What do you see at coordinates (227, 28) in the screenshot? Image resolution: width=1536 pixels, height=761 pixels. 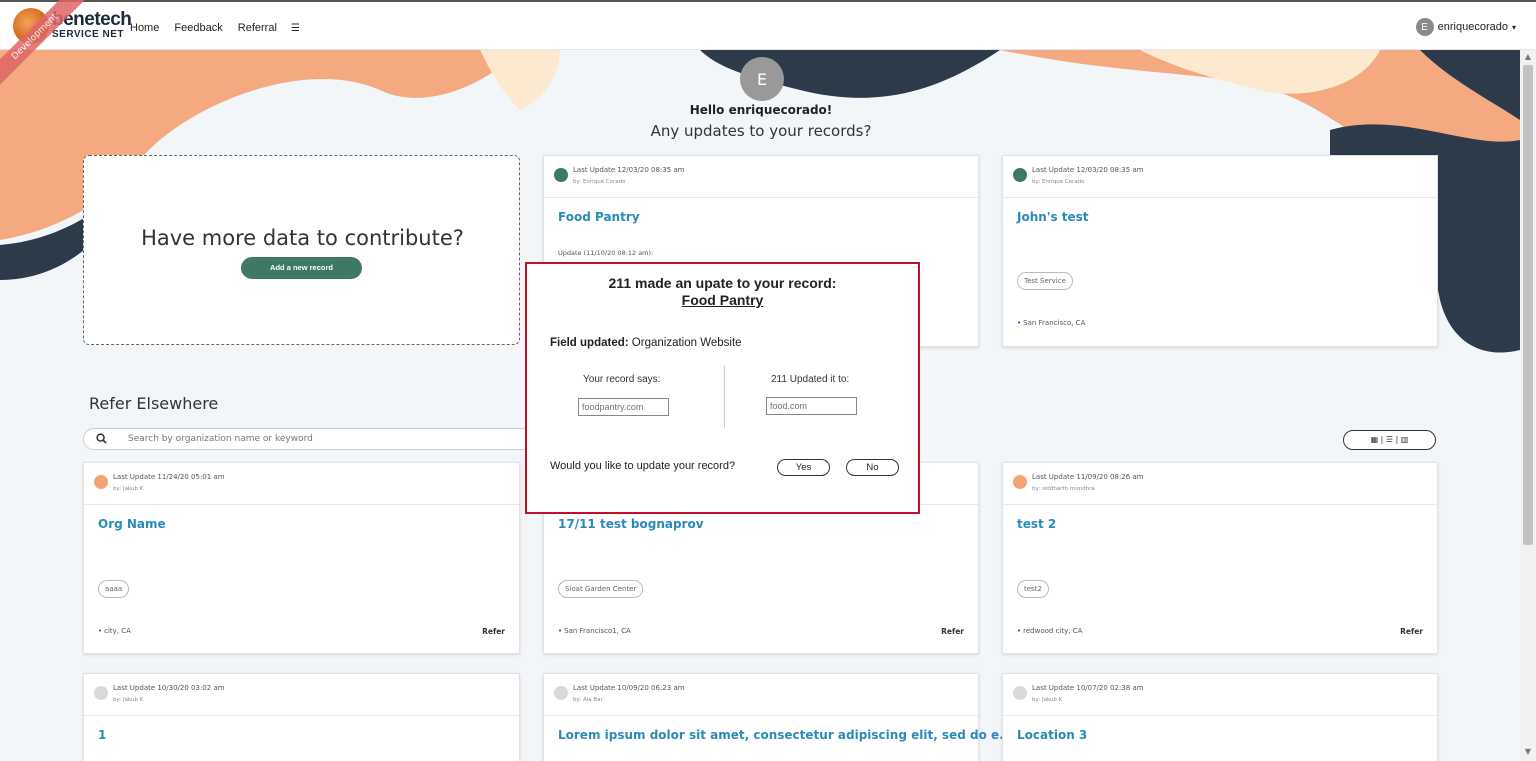 I see `nav-links: Home Feedback Referral ☰` at bounding box center [227, 28].